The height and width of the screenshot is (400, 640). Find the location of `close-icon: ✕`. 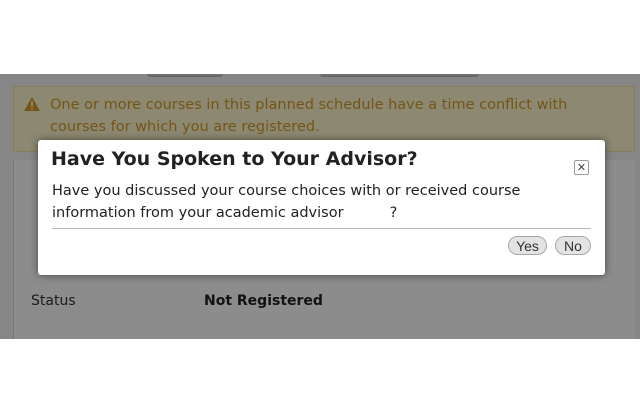

close-icon: ✕ is located at coordinates (581, 167).